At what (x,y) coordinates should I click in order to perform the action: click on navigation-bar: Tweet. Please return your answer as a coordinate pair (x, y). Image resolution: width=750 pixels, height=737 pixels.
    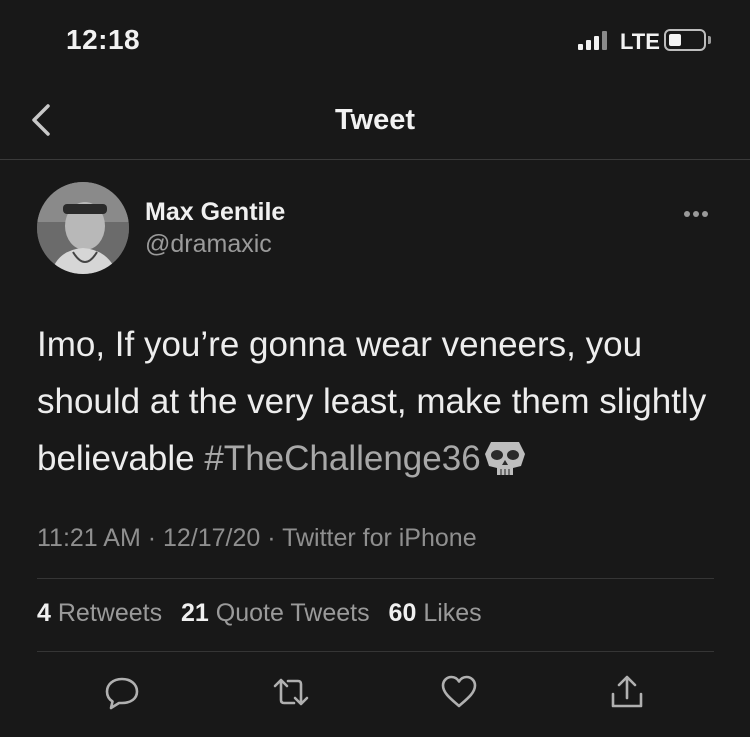
    Looking at the image, I should click on (375, 120).